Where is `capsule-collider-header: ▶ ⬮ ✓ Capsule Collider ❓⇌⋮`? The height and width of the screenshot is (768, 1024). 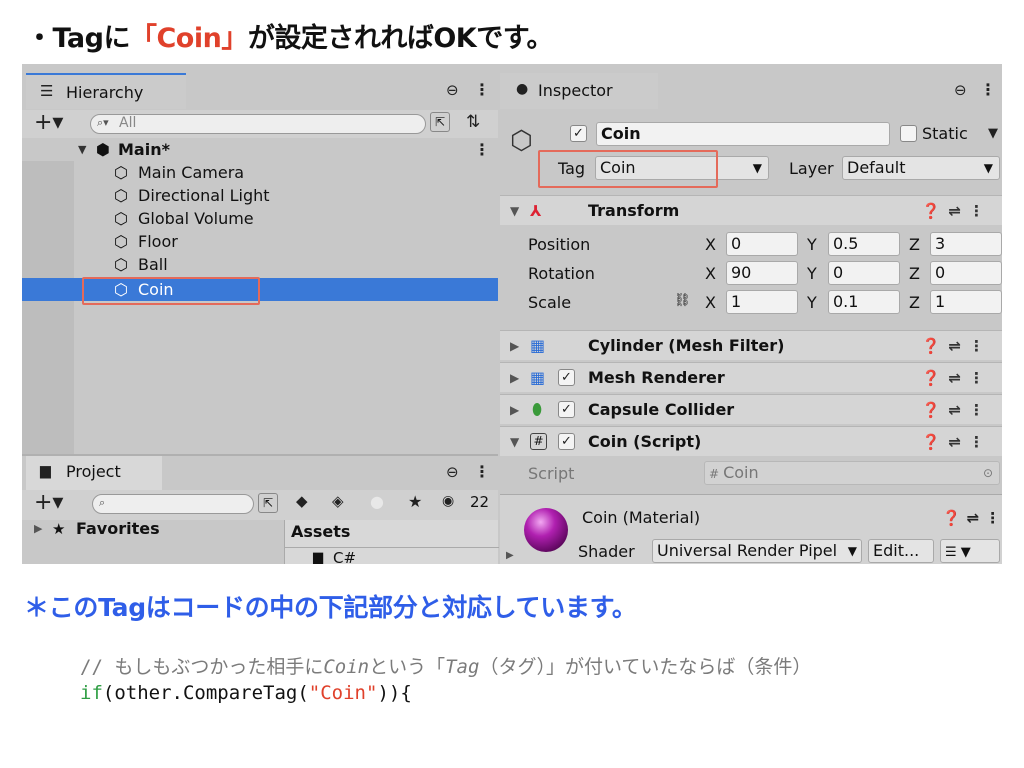 capsule-collider-header: ▶ ⬮ ✓ Capsule Collider ❓⇌⋮ is located at coordinates (751, 409).